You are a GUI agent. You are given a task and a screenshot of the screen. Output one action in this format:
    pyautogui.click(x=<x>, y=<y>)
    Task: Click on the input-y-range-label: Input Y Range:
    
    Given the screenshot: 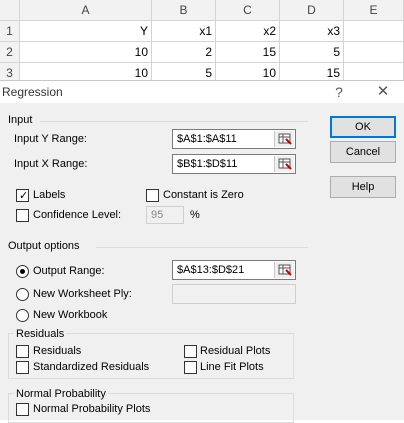 What is the action you would take?
    pyautogui.click(x=50, y=139)
    